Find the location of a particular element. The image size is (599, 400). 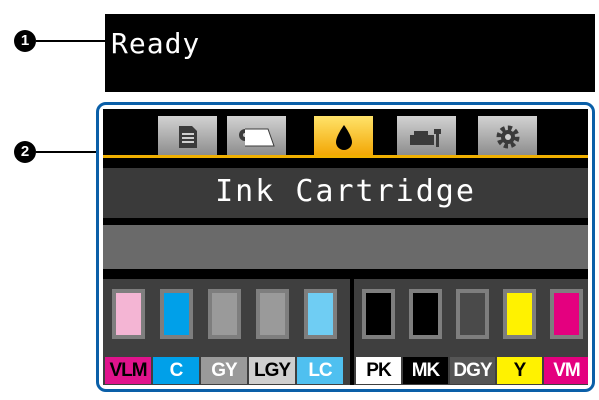

tab-print-queue is located at coordinates (187, 136).